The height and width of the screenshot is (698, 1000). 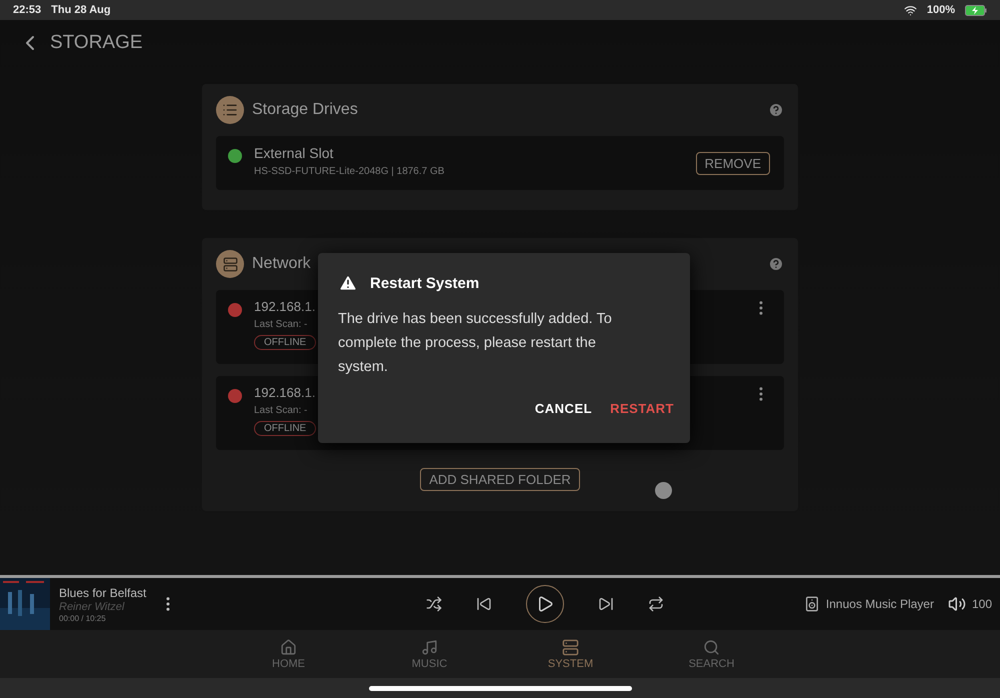 What do you see at coordinates (288, 647) in the screenshot?
I see `home-icon` at bounding box center [288, 647].